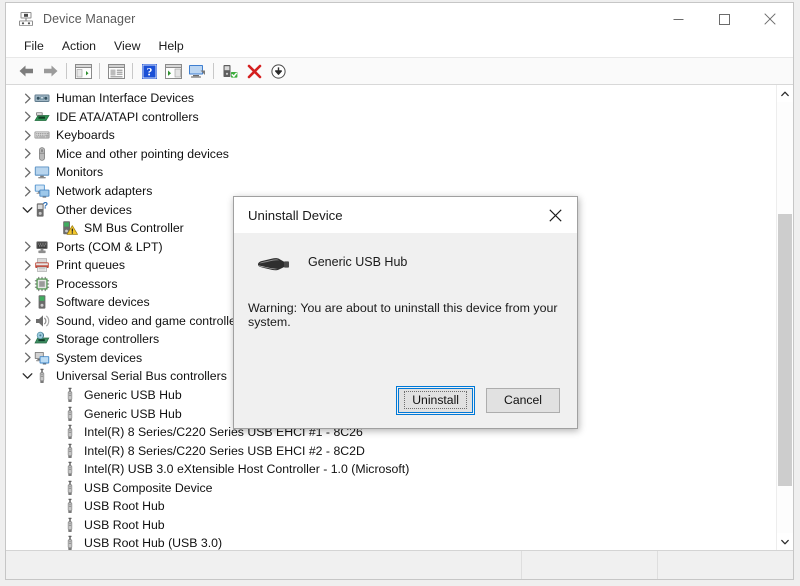 Image resolution: width=800 pixels, height=586 pixels. What do you see at coordinates (26, 71) in the screenshot?
I see `back-icon` at bounding box center [26, 71].